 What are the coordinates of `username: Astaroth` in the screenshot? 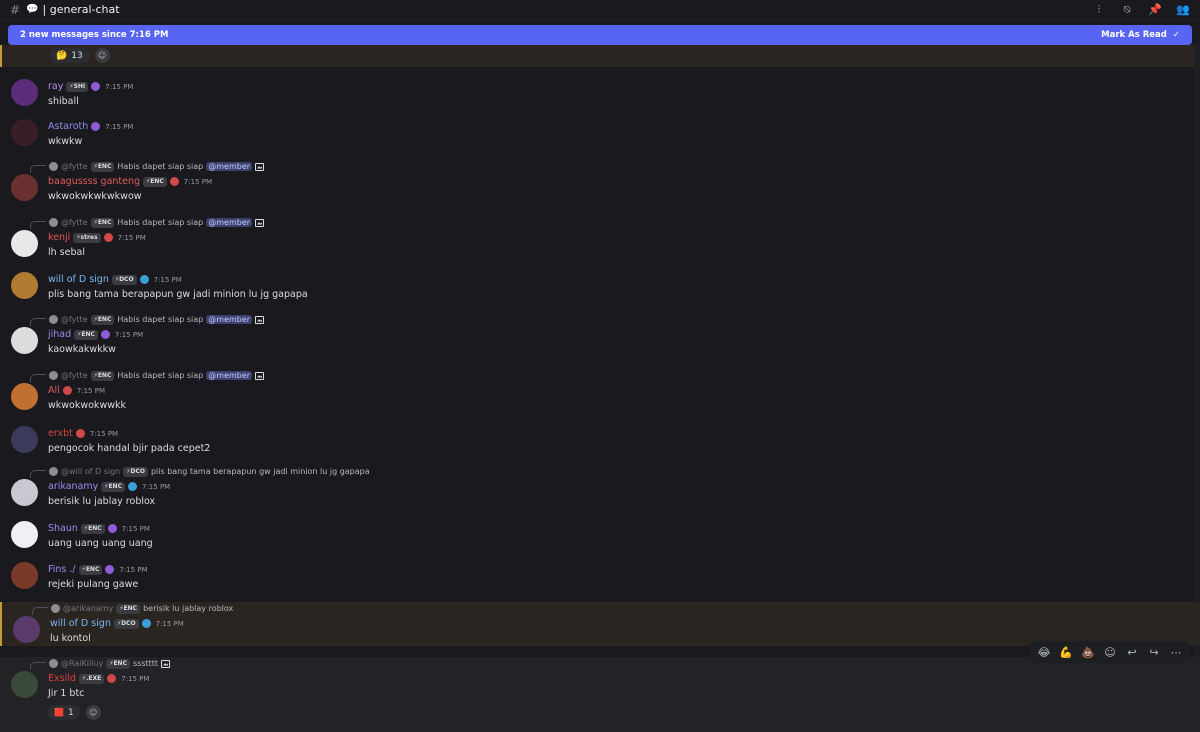 It's located at (68, 126).